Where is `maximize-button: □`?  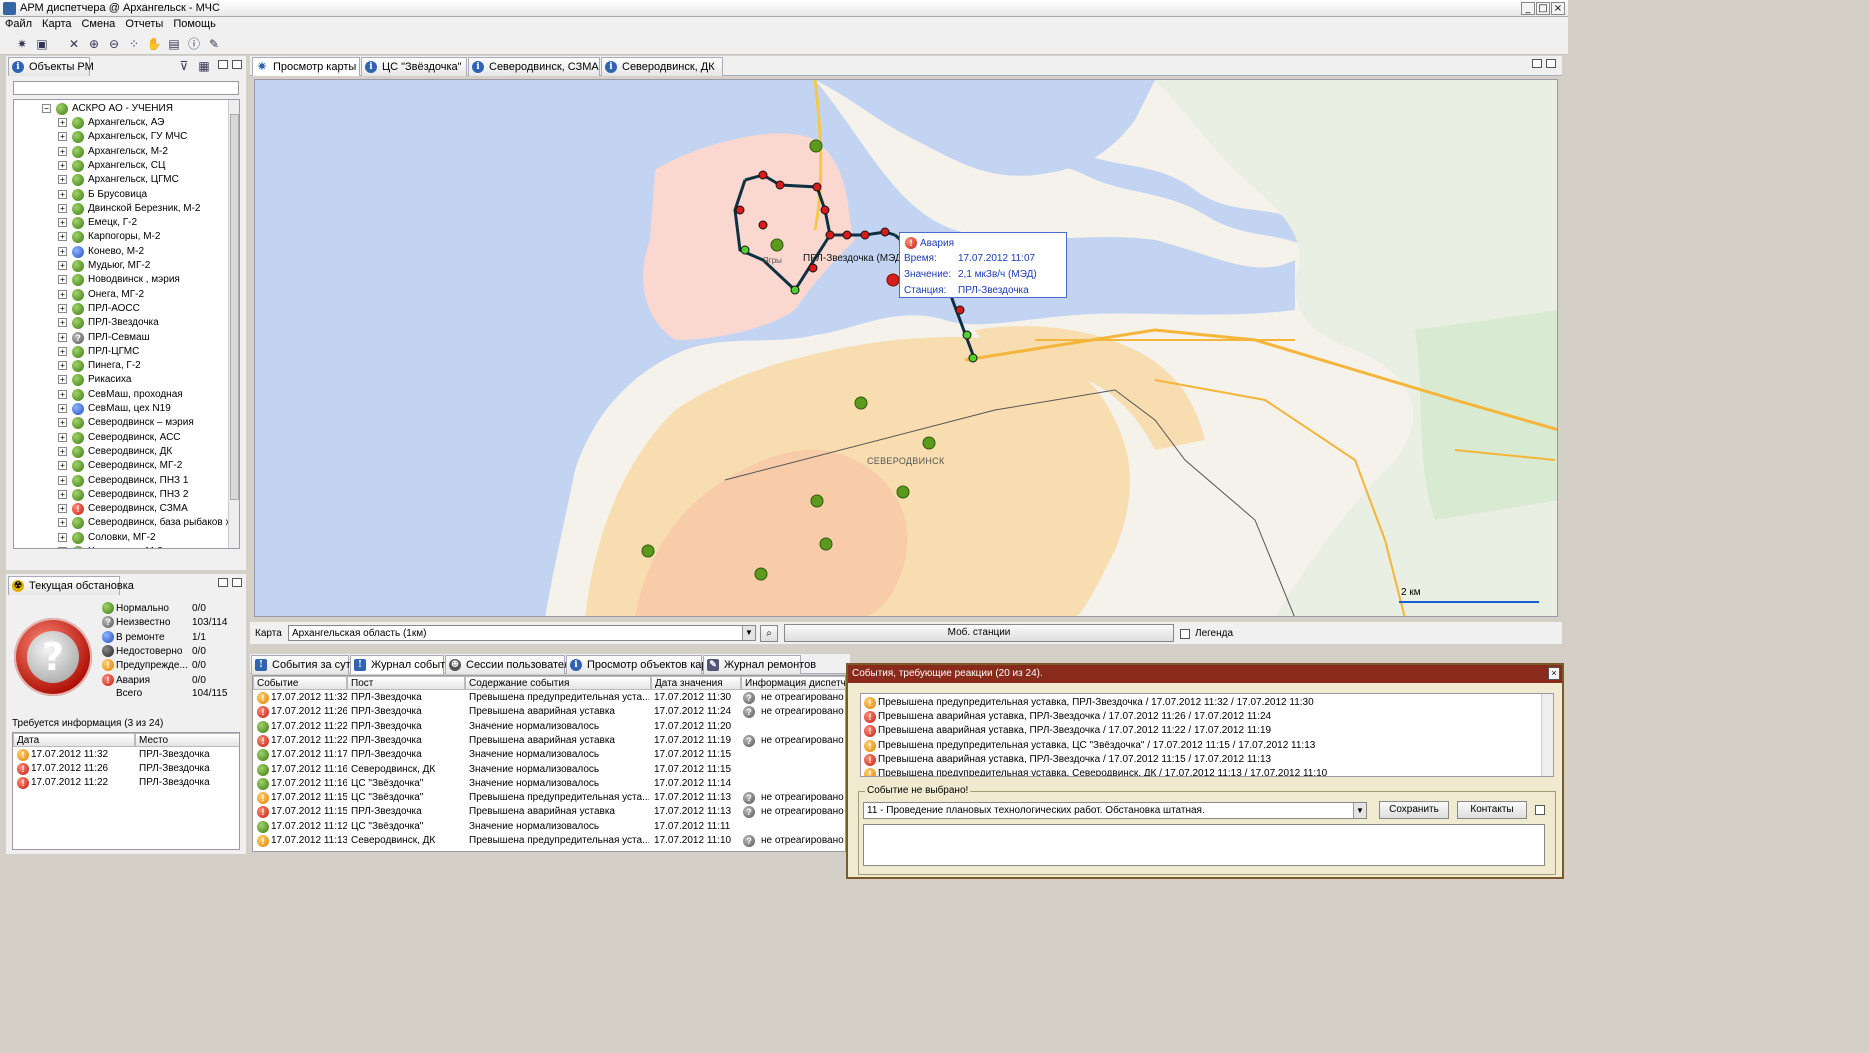 maximize-button: □ is located at coordinates (1543, 8).